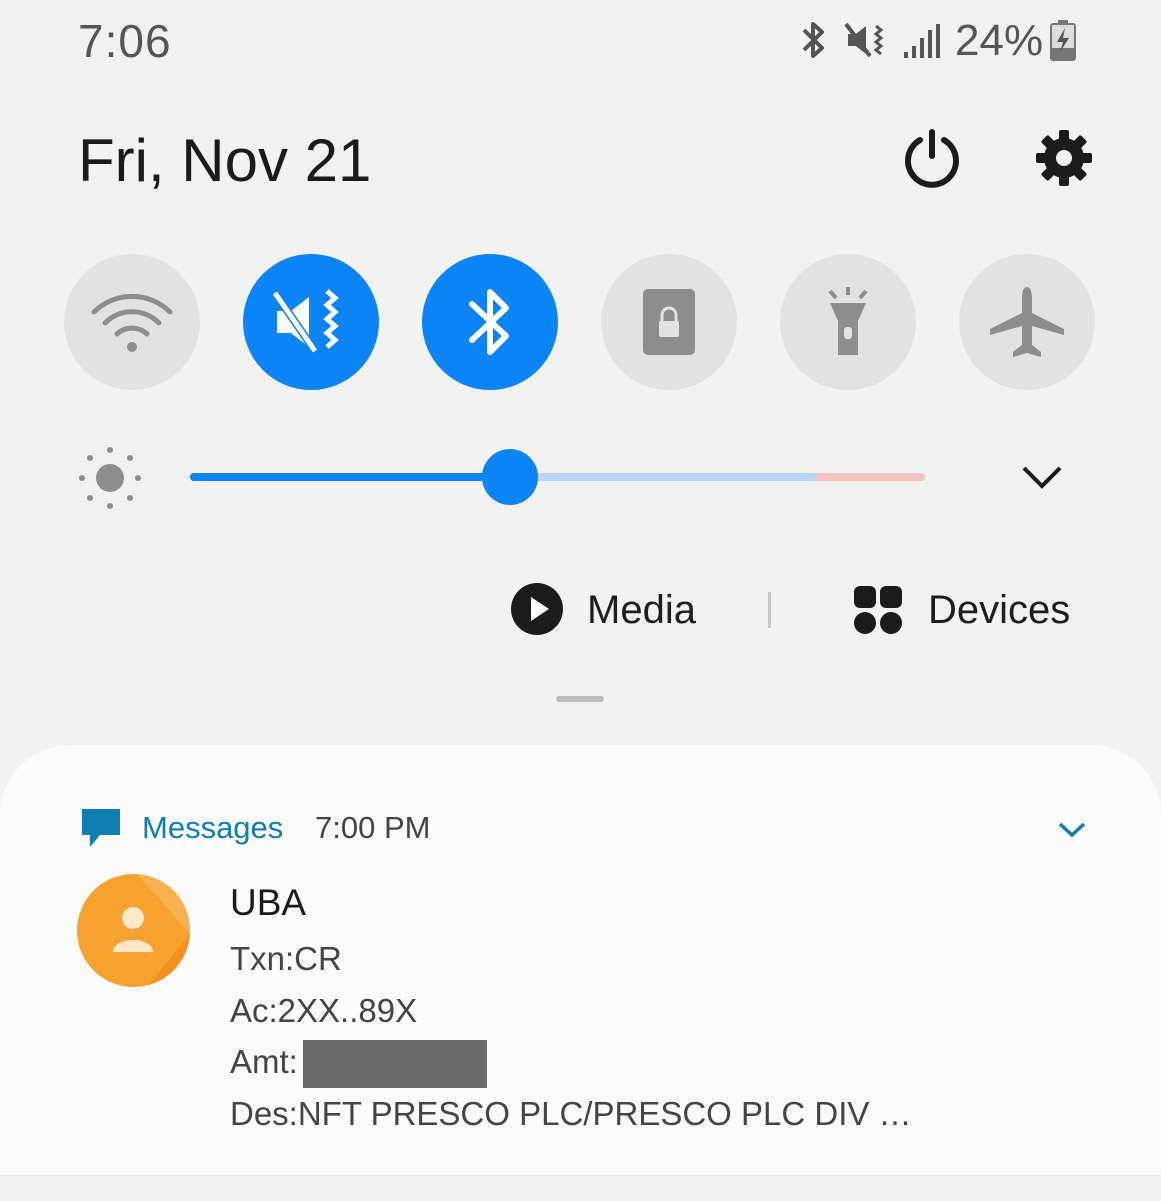  Describe the element at coordinates (213, 827) in the screenshot. I see `notification-app-name: Messages` at that location.